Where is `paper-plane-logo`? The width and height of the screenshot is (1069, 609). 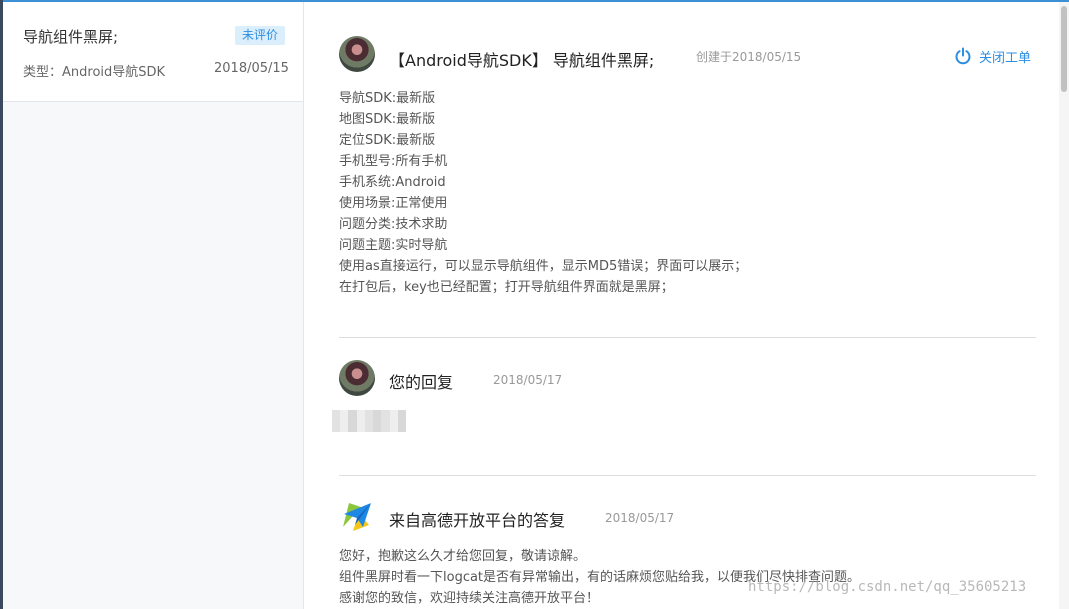 paper-plane-logo is located at coordinates (357, 515).